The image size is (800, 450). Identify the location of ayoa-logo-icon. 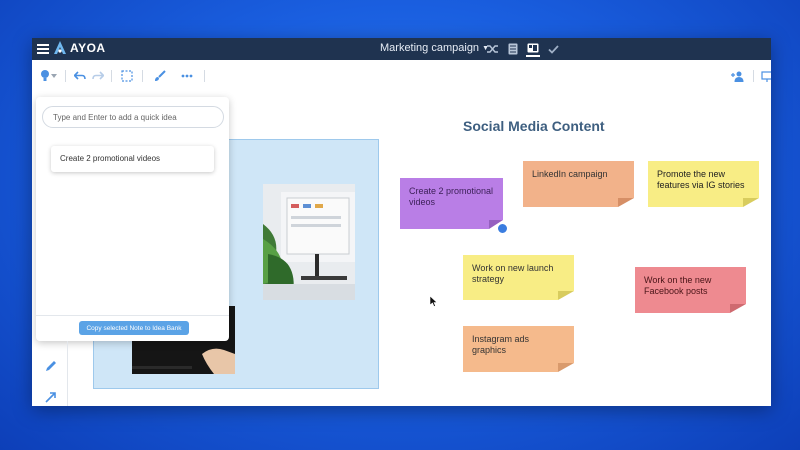
(60, 47).